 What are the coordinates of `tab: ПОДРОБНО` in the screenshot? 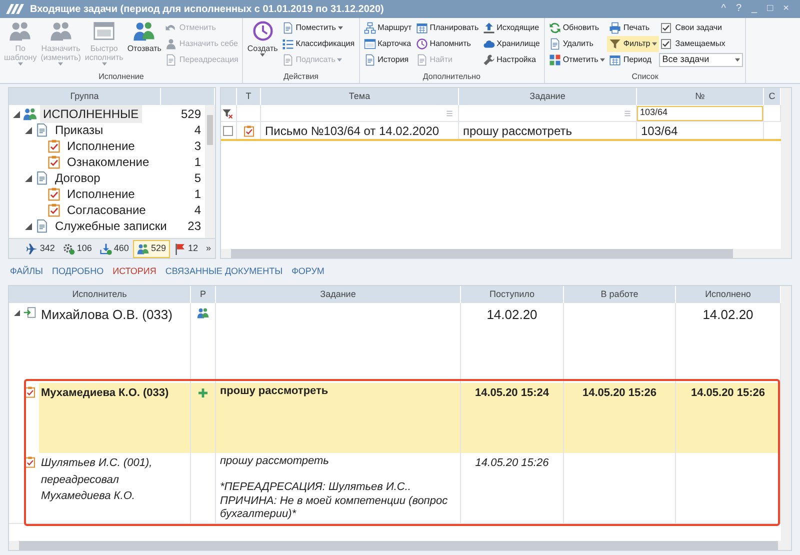 It's located at (78, 272).